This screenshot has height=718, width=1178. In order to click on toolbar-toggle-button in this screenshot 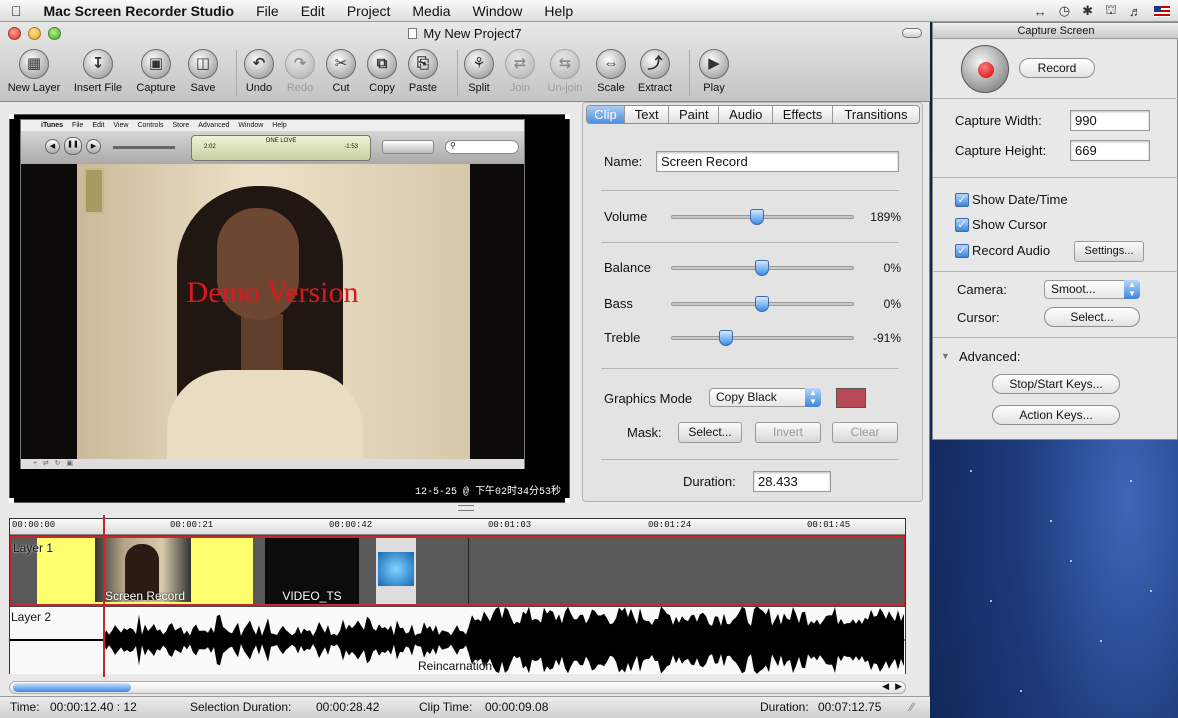, I will do `click(912, 33)`.